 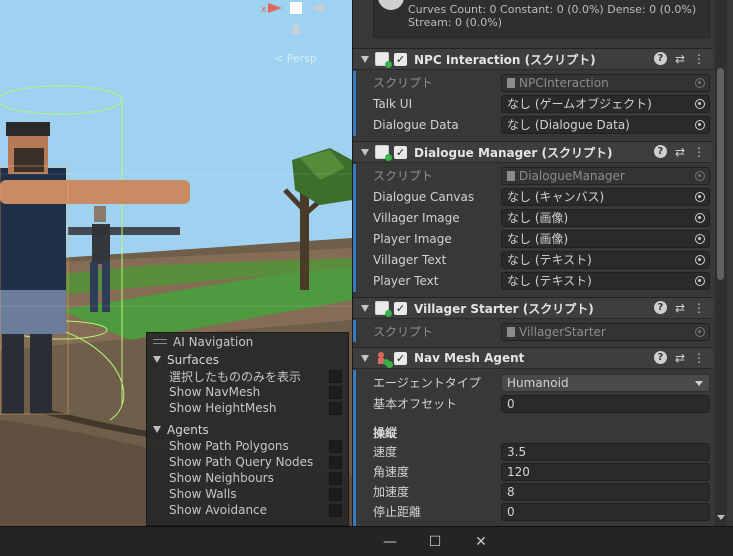 What do you see at coordinates (247, 446) in the screenshot?
I see `agents-option-path-polygons: Show Path Polygons` at bounding box center [247, 446].